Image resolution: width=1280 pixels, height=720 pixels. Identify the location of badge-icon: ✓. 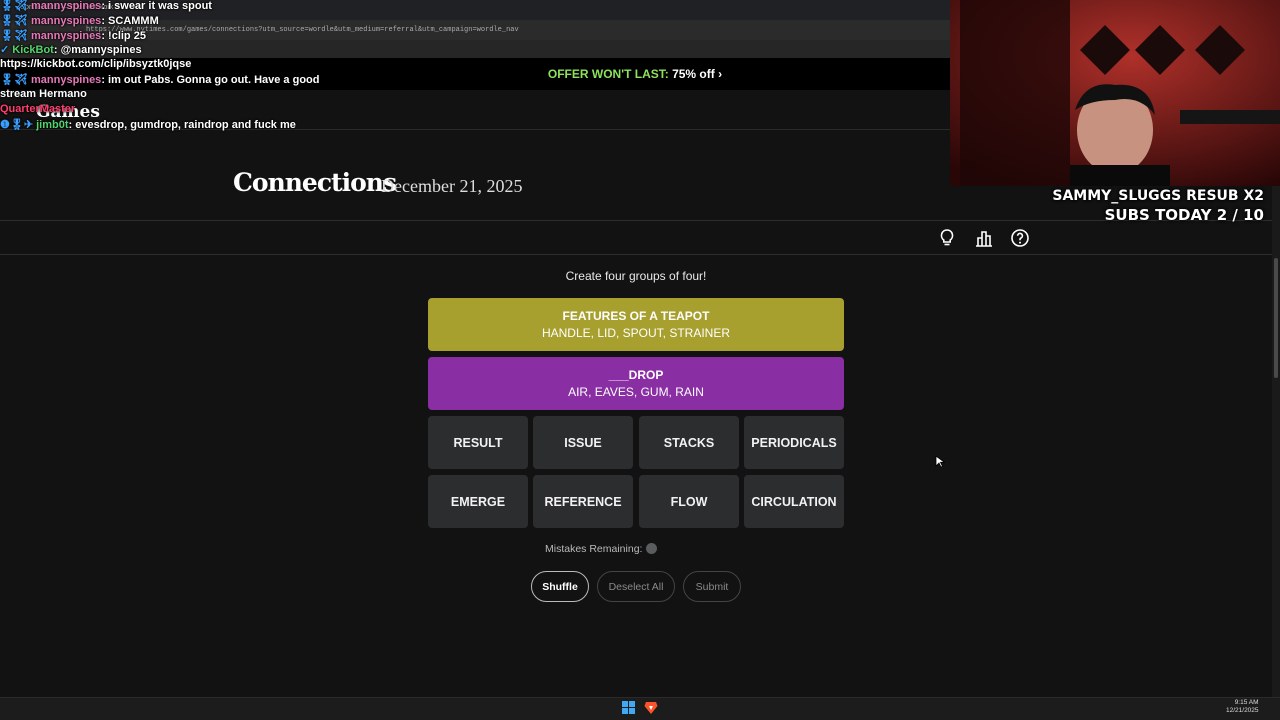
(6, 50).